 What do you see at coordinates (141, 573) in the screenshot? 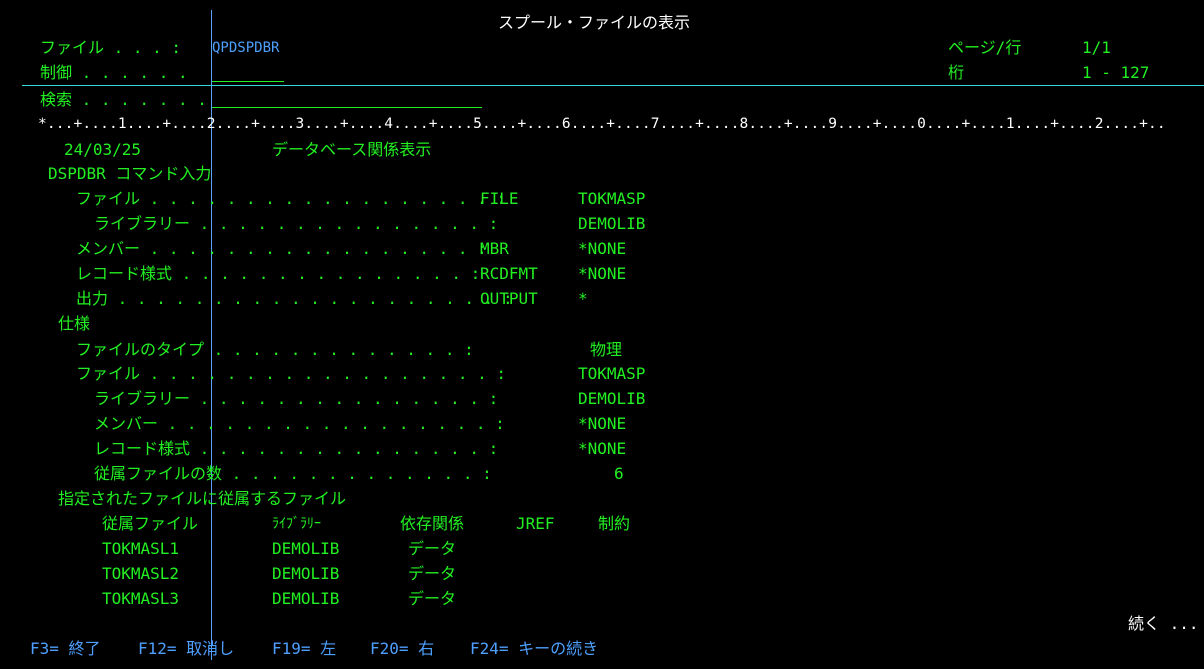
I see `dep-row-file: TOKMASL2` at bounding box center [141, 573].